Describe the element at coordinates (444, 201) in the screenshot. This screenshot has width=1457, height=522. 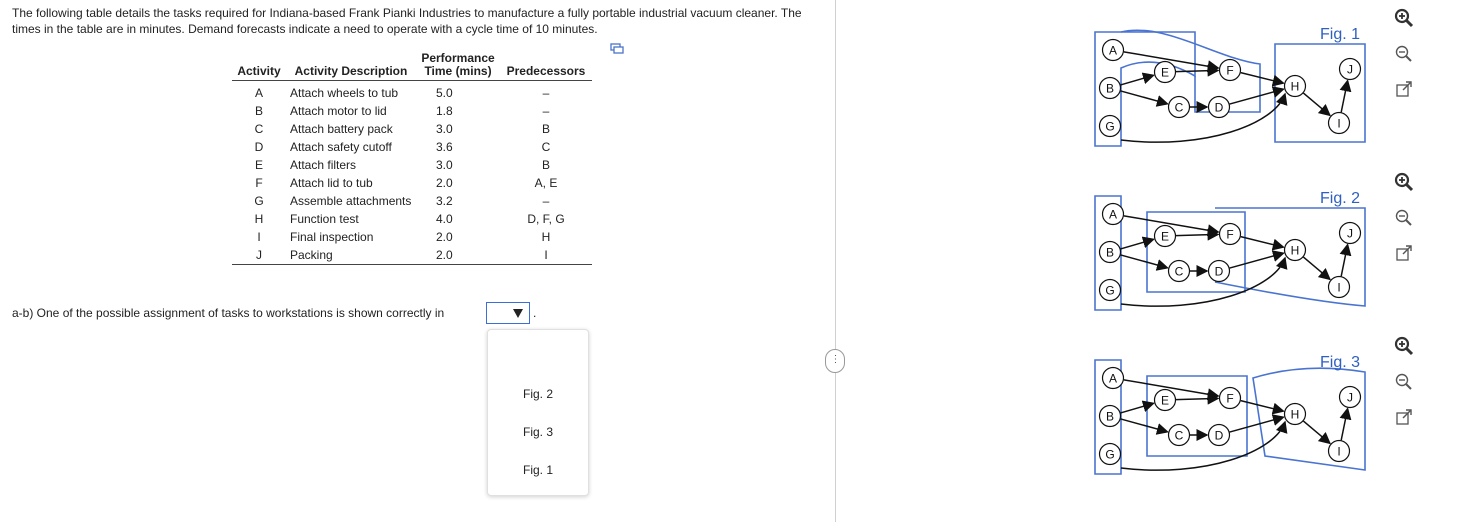
I see `time-cell: 3.2` at that location.